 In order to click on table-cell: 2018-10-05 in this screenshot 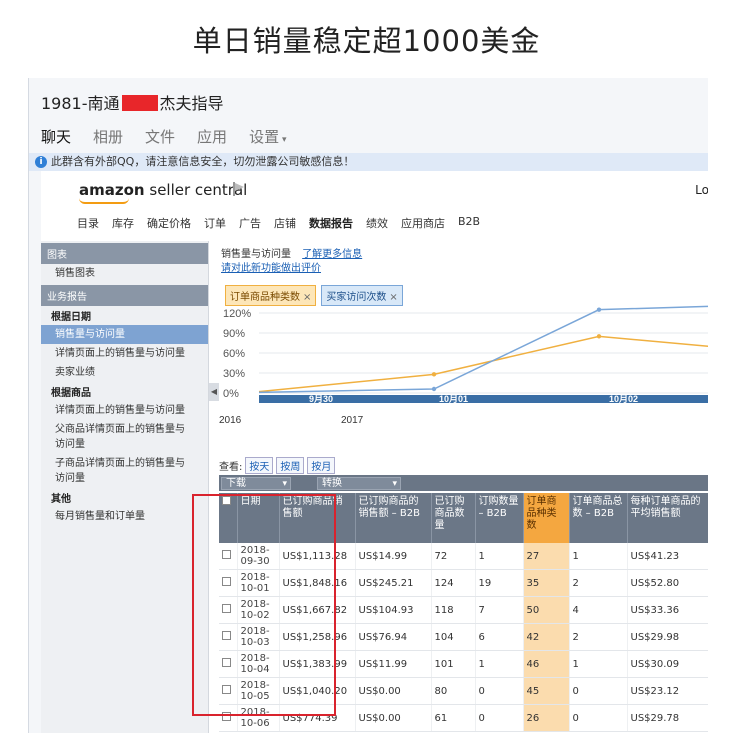, I will do `click(258, 691)`.